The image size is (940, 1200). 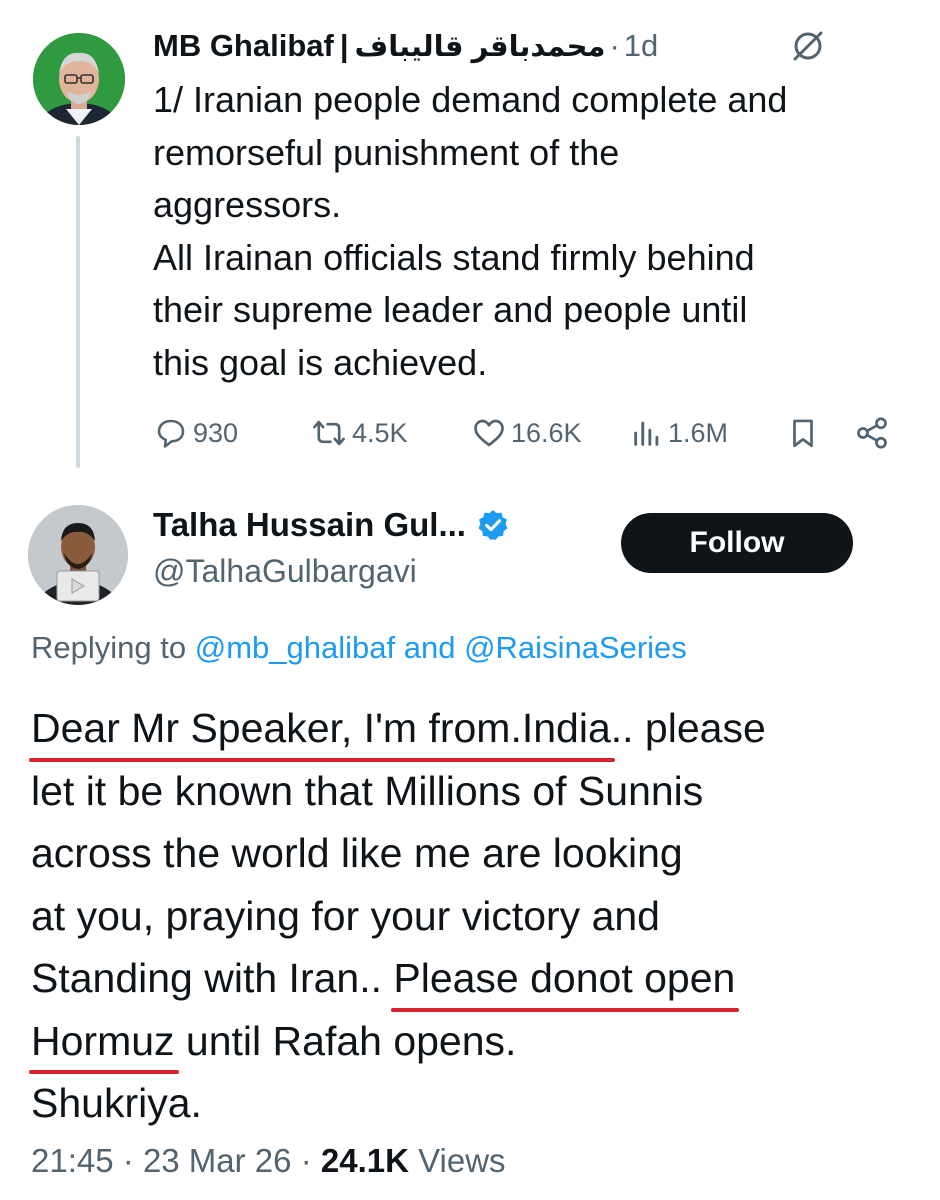 What do you see at coordinates (808, 46) in the screenshot?
I see `grok-icon` at bounding box center [808, 46].